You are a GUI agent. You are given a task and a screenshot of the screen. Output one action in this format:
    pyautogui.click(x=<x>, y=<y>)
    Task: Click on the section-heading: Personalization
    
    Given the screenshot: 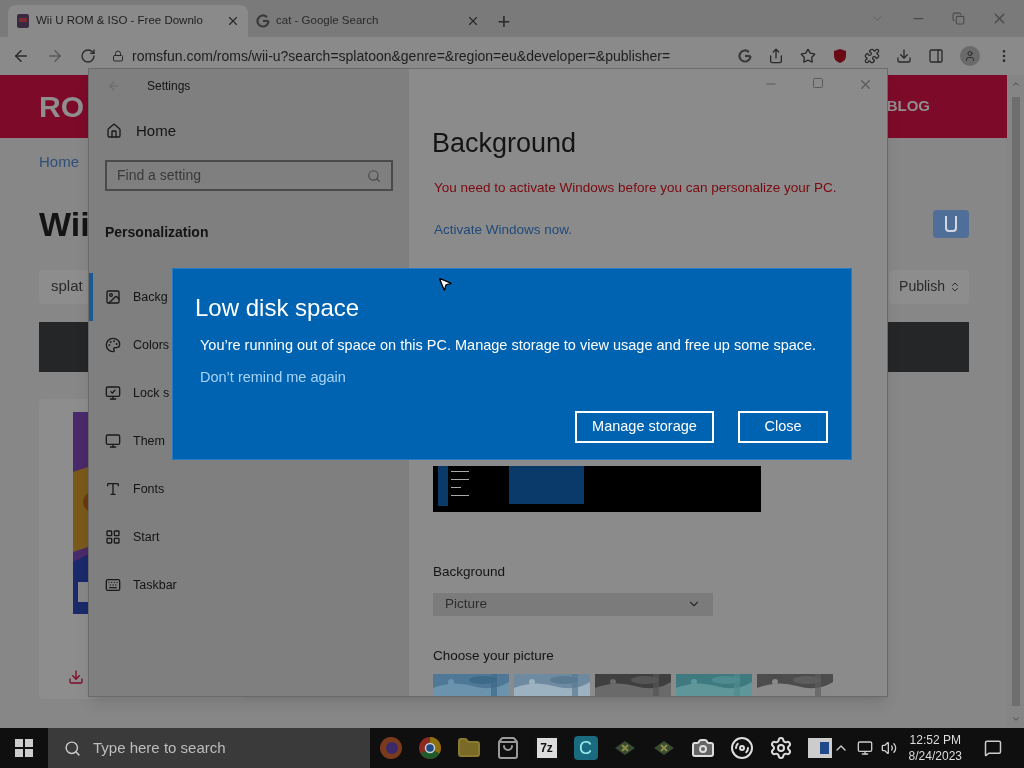 What is the action you would take?
    pyautogui.click(x=157, y=232)
    